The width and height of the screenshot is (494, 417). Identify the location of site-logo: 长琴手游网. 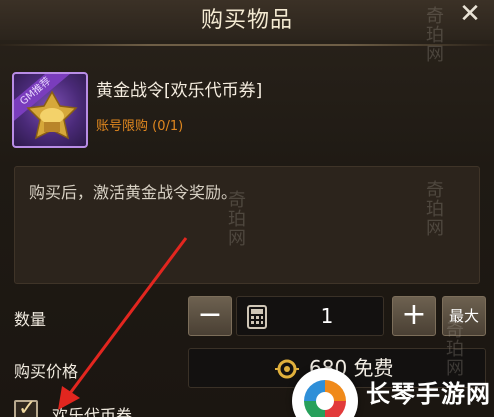
(397, 388).